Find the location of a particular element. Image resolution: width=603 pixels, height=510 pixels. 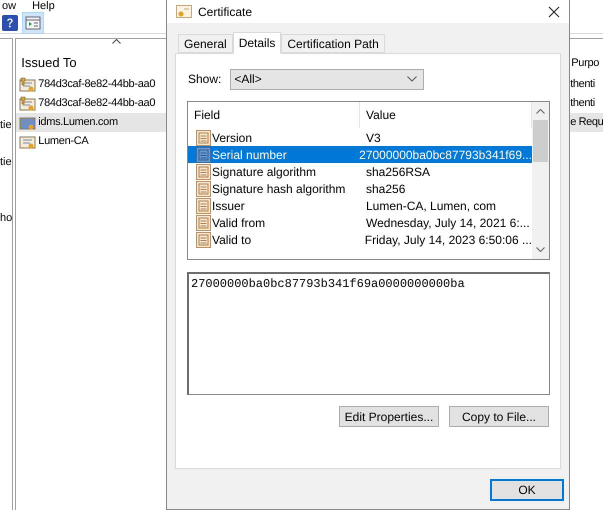

field-name: Version is located at coordinates (232, 138).